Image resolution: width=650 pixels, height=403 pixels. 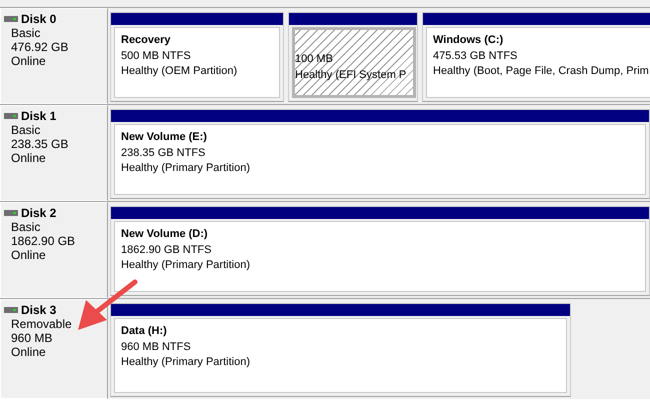 What do you see at coordinates (32, 338) in the screenshot?
I see `disk-size: 960 MB` at bounding box center [32, 338].